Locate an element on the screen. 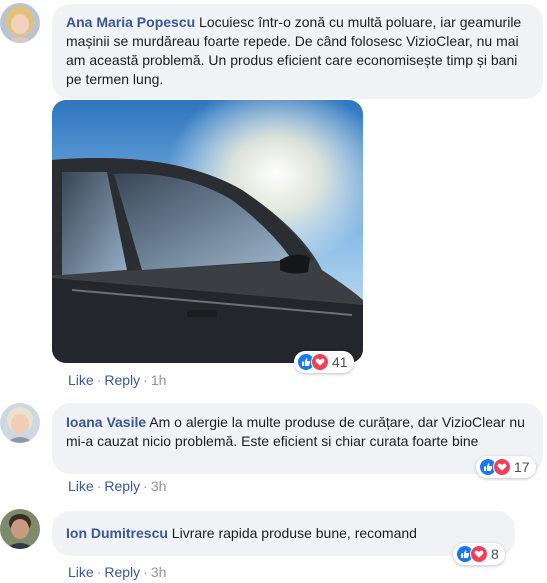  comment-author: Ioana Vasile is located at coordinates (106, 422).